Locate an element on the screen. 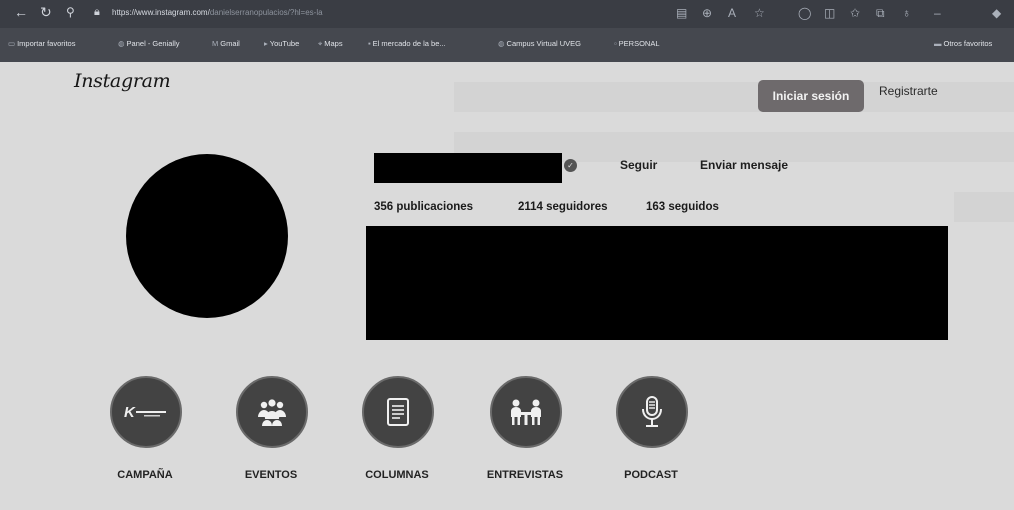 This screenshot has height=510, width=1014. folder-icon: ▭ is located at coordinates (12, 43).